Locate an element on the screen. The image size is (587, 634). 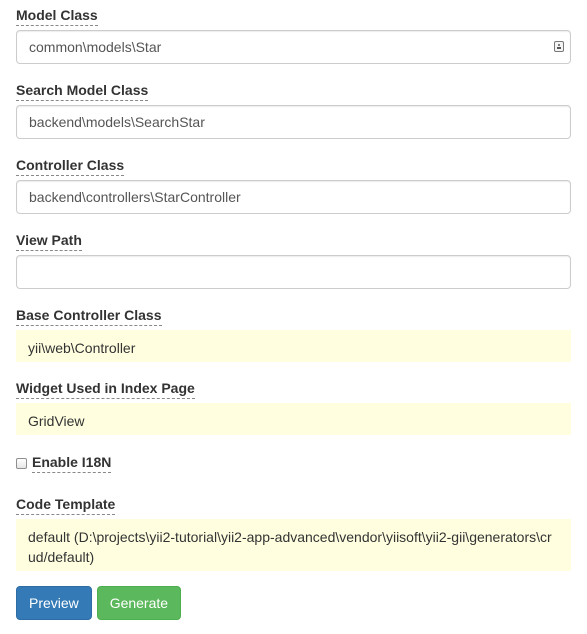
model-class-label: Model Class is located at coordinates (57, 16).